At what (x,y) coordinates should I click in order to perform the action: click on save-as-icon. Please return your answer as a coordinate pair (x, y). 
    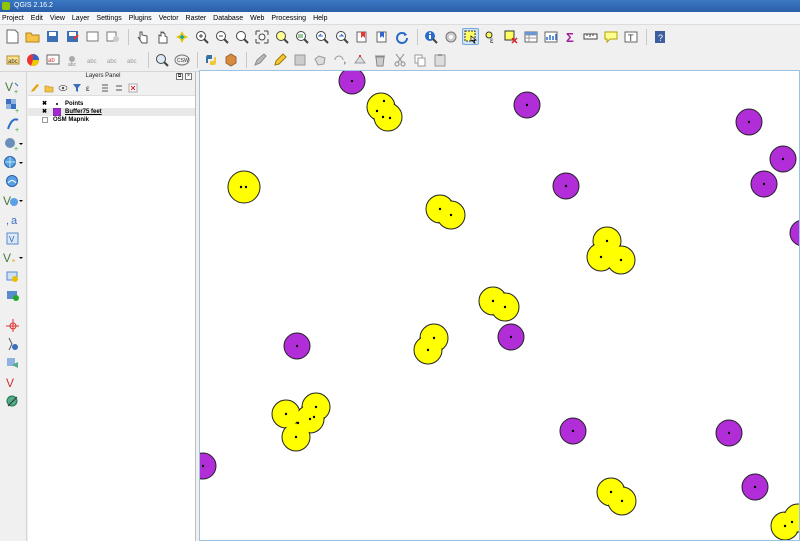
    Looking at the image, I should click on (72, 36).